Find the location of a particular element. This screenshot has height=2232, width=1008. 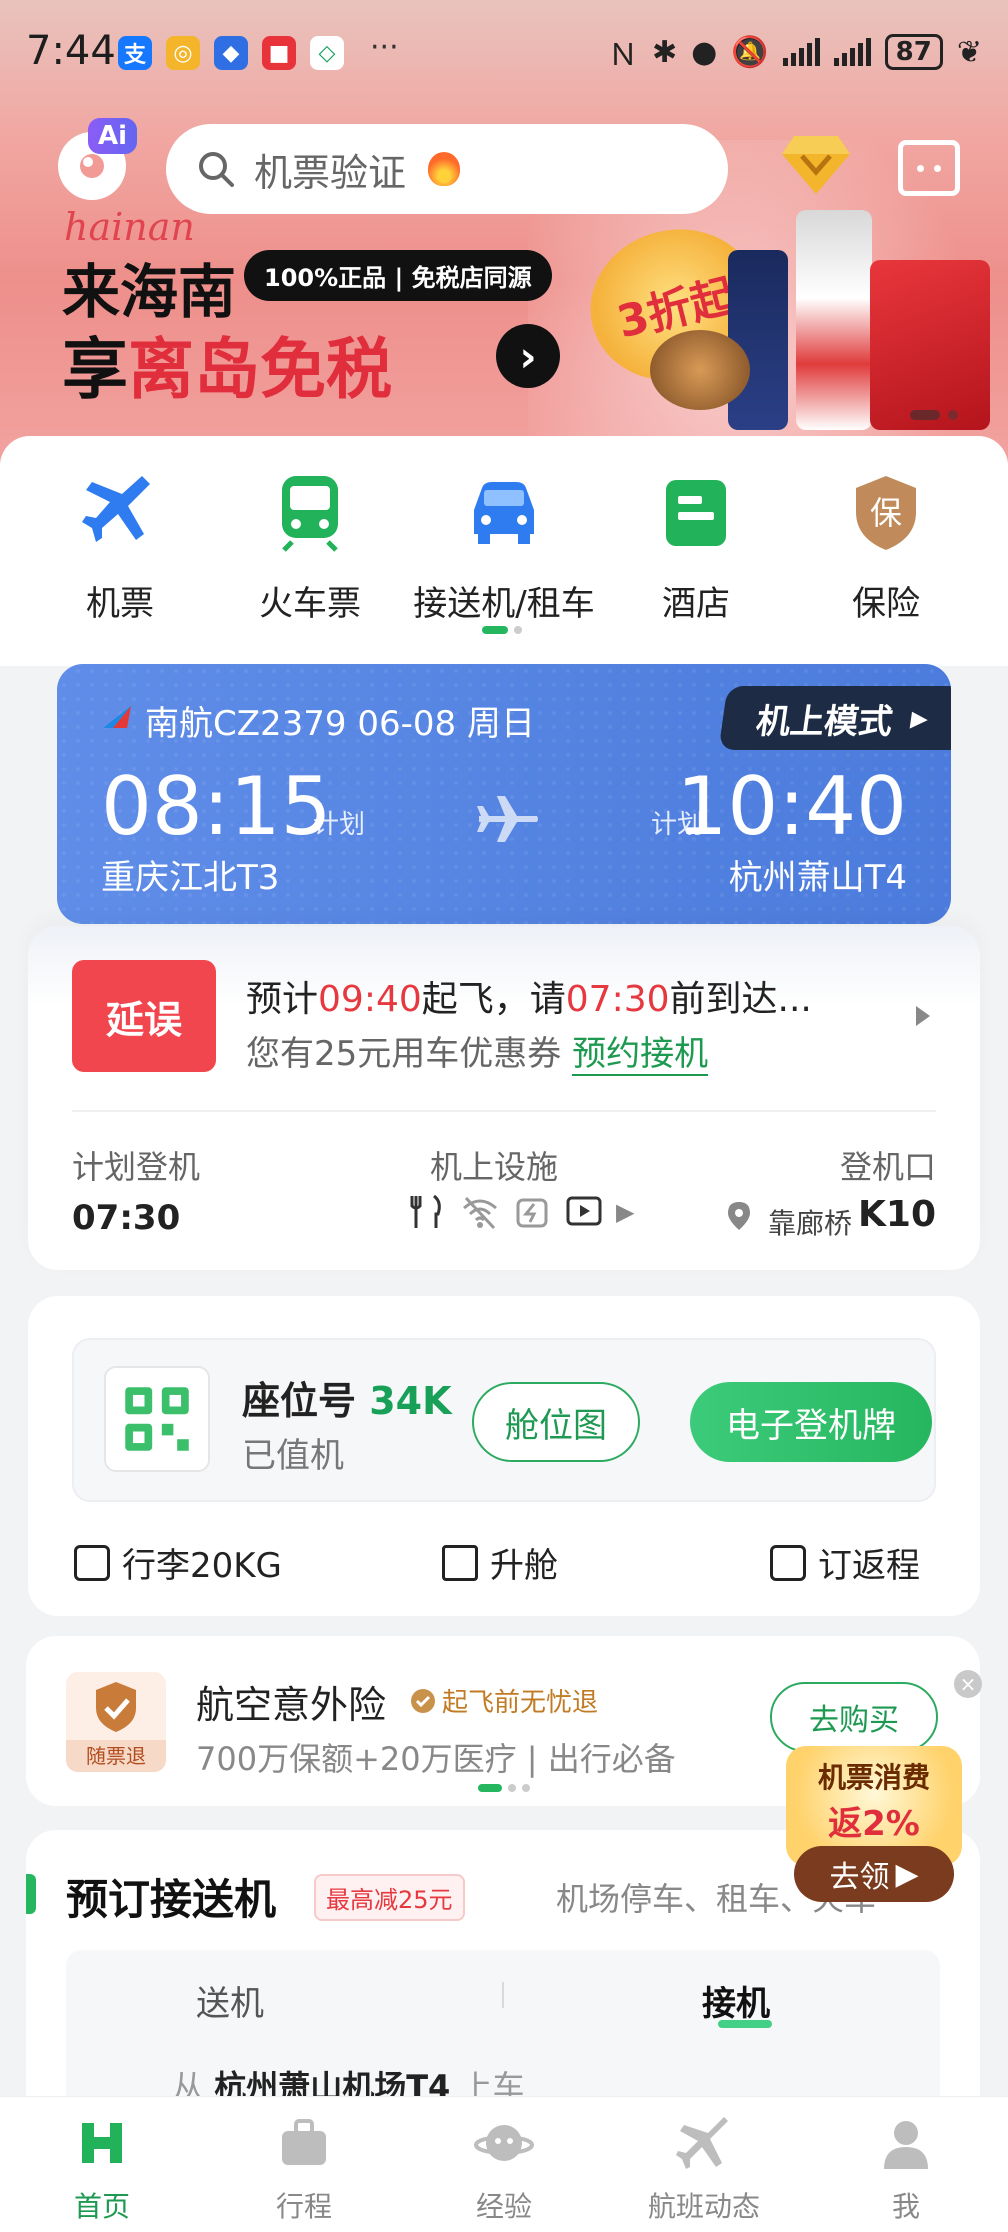

return-flight-label: 订返程 is located at coordinates (869, 1566).